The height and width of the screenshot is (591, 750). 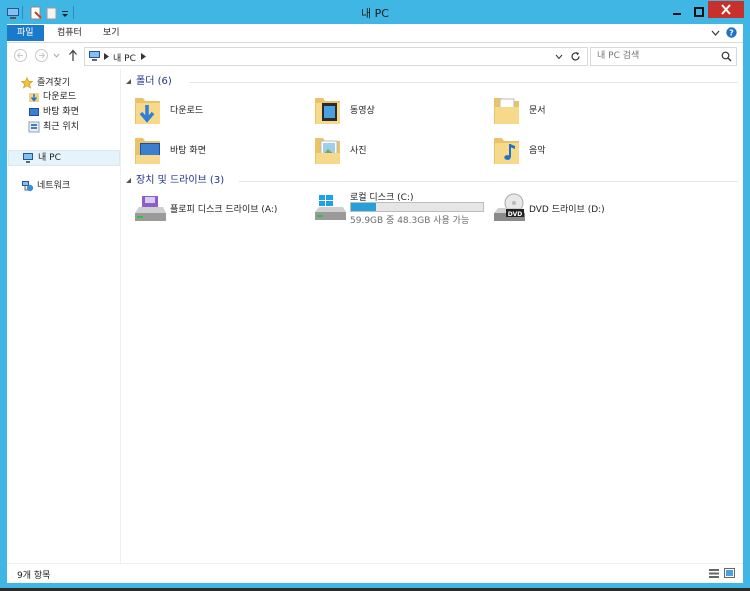 I want to click on recent-places-icon, so click(x=34, y=127).